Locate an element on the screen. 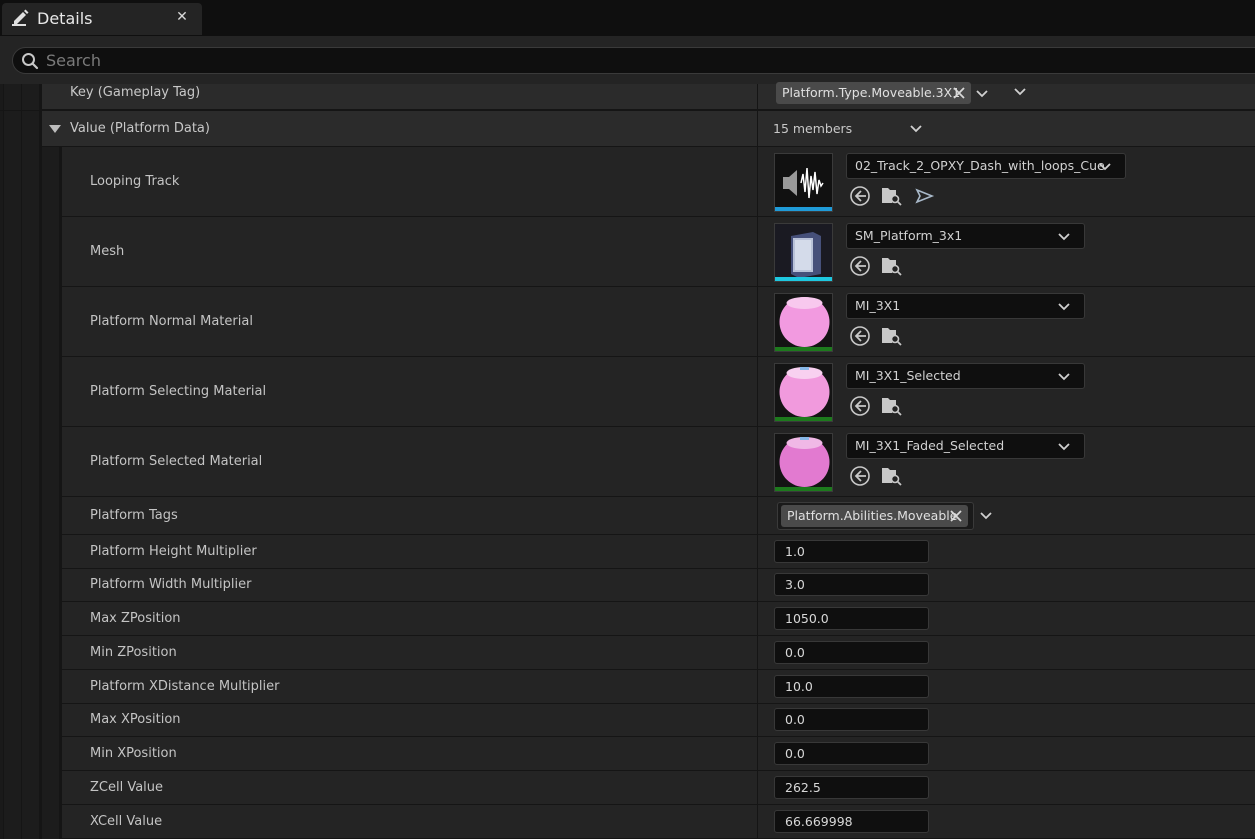 The height and width of the screenshot is (839, 1255). expand-arrow-icon is located at coordinates (55, 129).